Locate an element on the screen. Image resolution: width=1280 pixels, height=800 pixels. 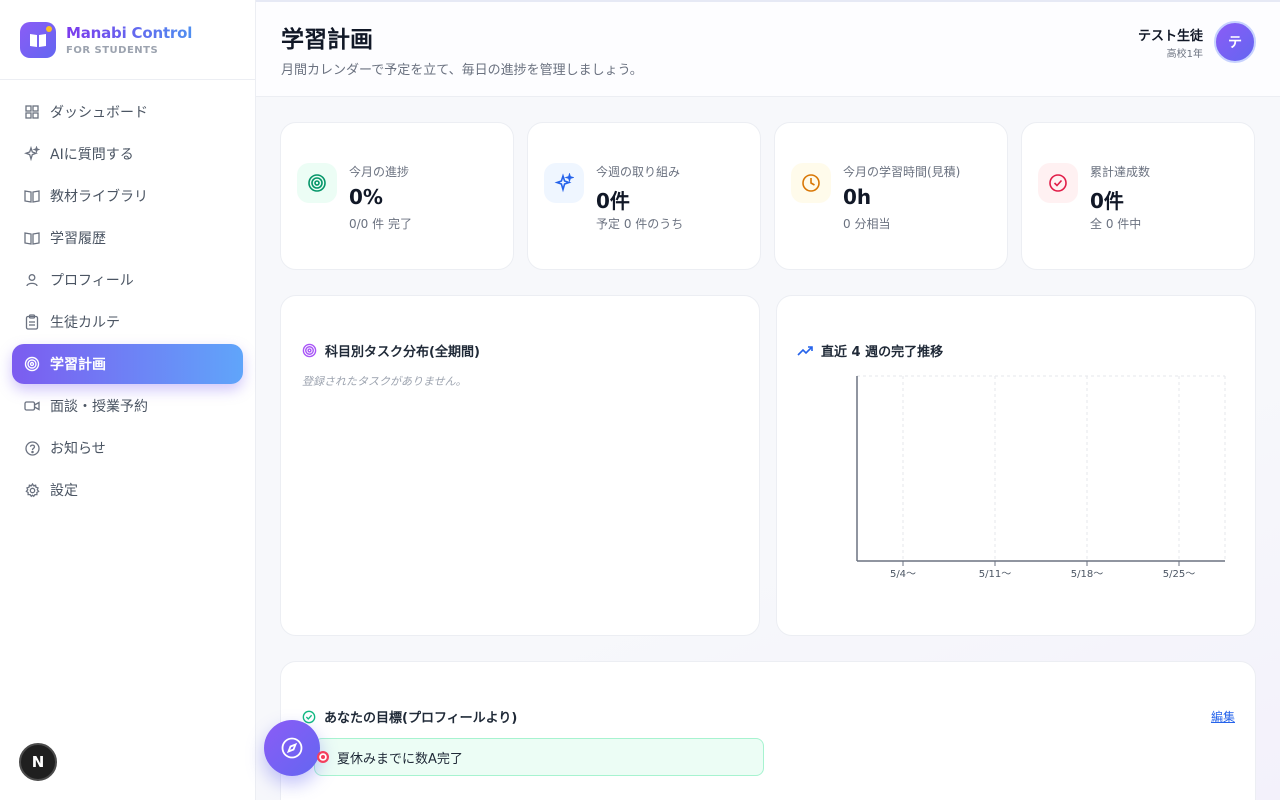
x-tick-label: 5/18〜 is located at coordinates (1087, 574).